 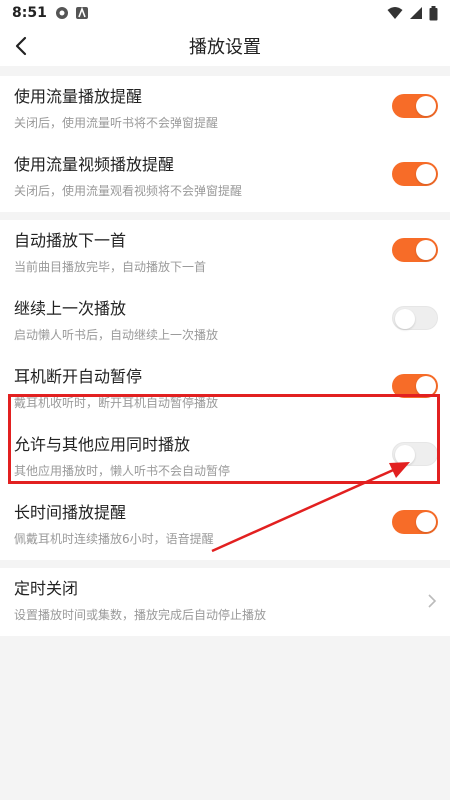 I want to click on setting-title: 长时间播放提醒, so click(x=70, y=512).